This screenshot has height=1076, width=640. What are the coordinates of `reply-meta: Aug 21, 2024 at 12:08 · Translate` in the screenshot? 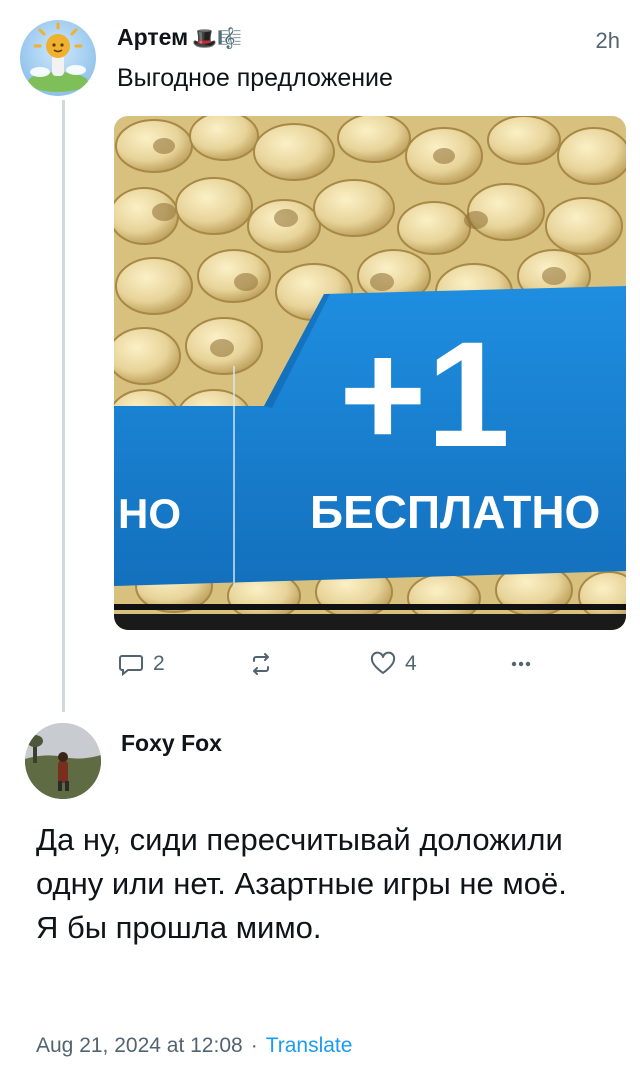 It's located at (194, 1046).